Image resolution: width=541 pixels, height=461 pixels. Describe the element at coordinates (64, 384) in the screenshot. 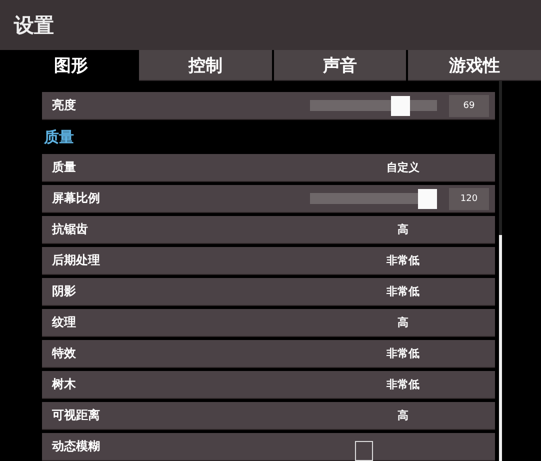

I see `setting-label: 树木` at that location.